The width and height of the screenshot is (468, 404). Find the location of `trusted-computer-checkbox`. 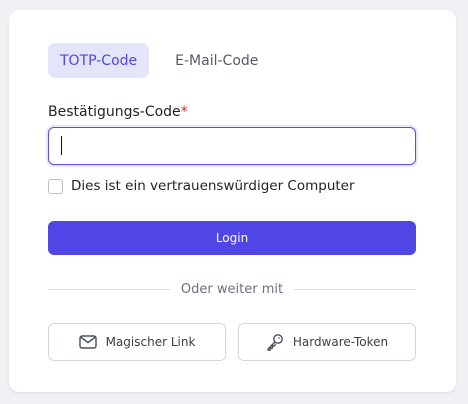

trusted-computer-checkbox is located at coordinates (55, 186).